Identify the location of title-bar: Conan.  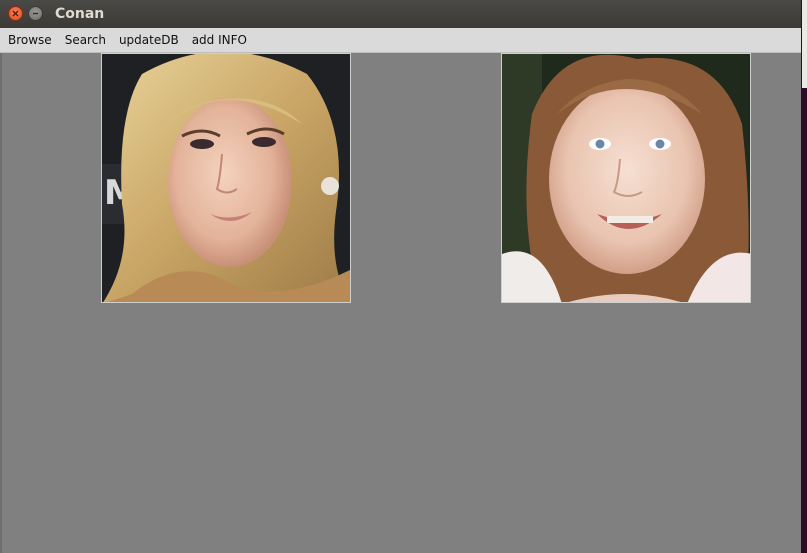
(400, 14).